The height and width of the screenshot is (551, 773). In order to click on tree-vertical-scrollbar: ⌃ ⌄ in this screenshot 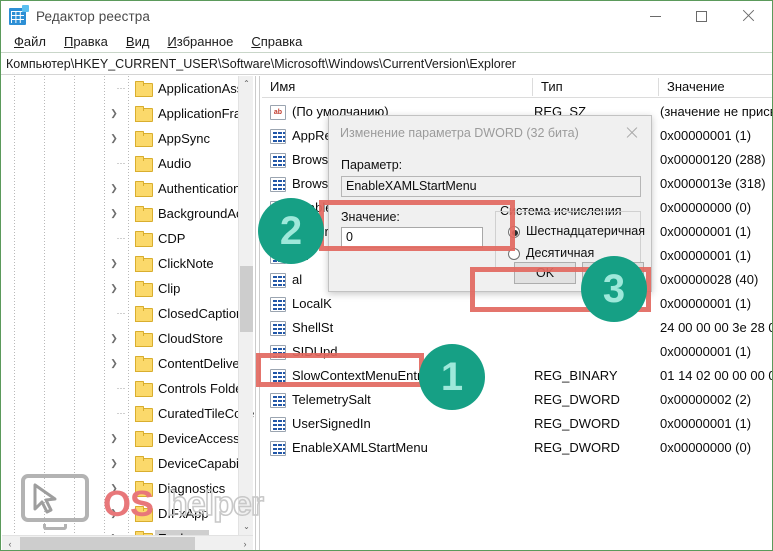, I will do `click(245, 305)`.